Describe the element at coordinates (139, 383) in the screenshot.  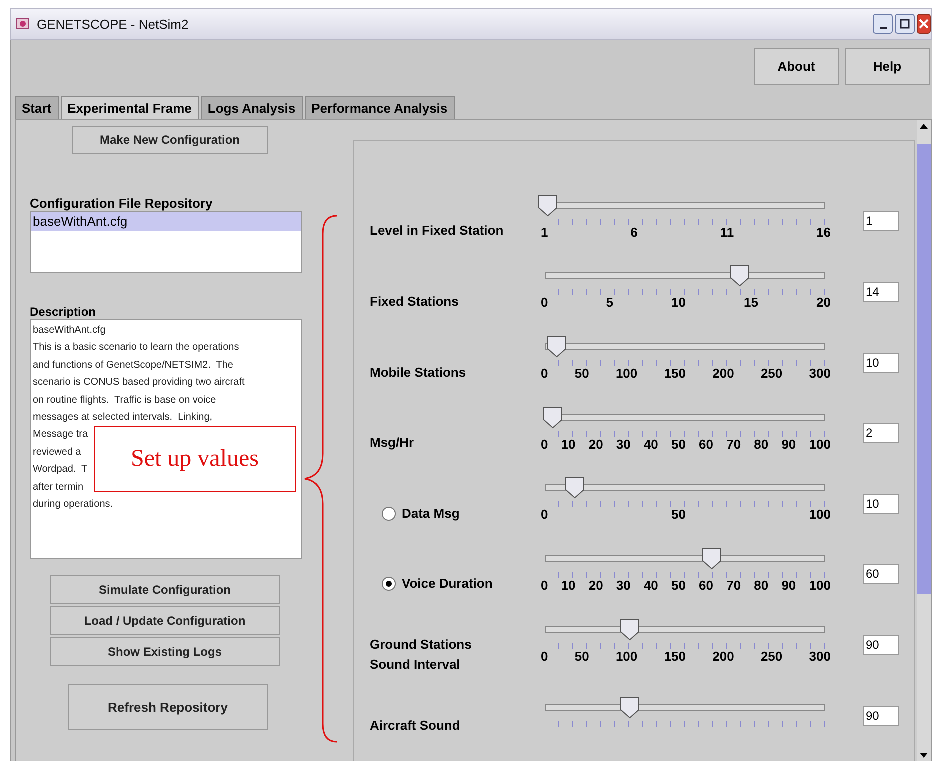
I see `description-line: scenario is CONUS based providing two aircraft` at that location.